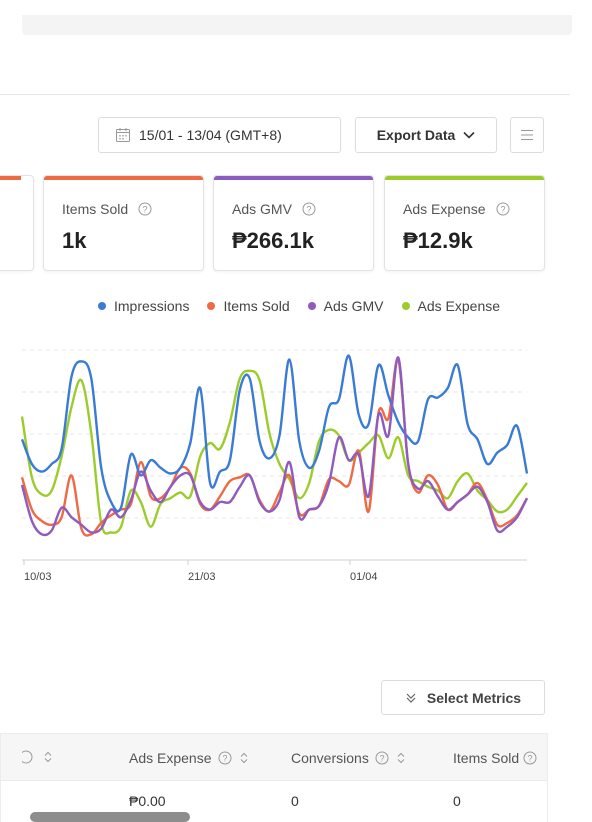 This screenshot has height=822, width=592. Describe the element at coordinates (273, 240) in the screenshot. I see `card-value: ₱266.1k` at that location.